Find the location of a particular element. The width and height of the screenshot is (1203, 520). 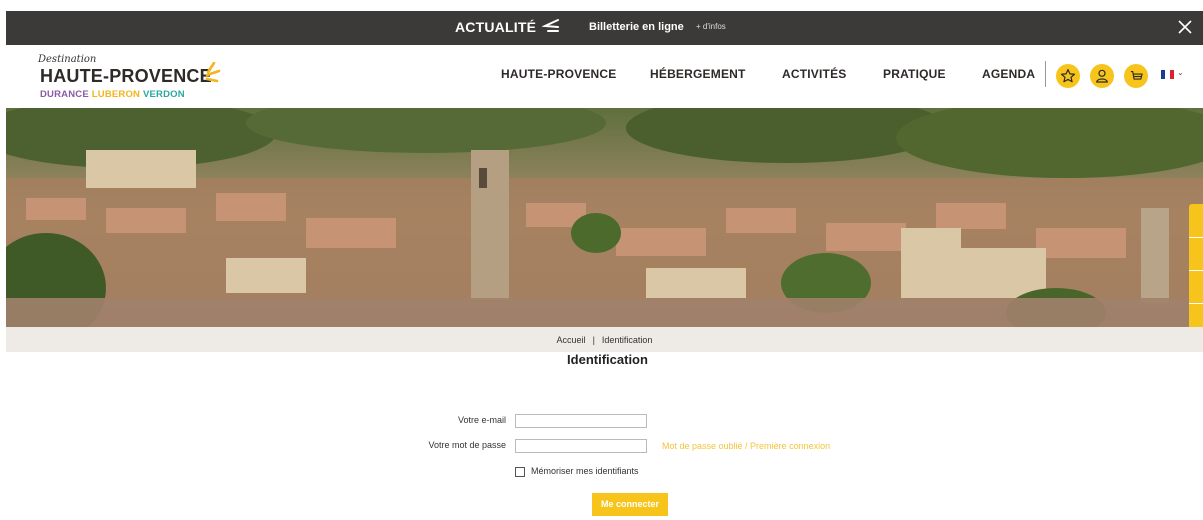

star-icon is located at coordinates (1068, 76).